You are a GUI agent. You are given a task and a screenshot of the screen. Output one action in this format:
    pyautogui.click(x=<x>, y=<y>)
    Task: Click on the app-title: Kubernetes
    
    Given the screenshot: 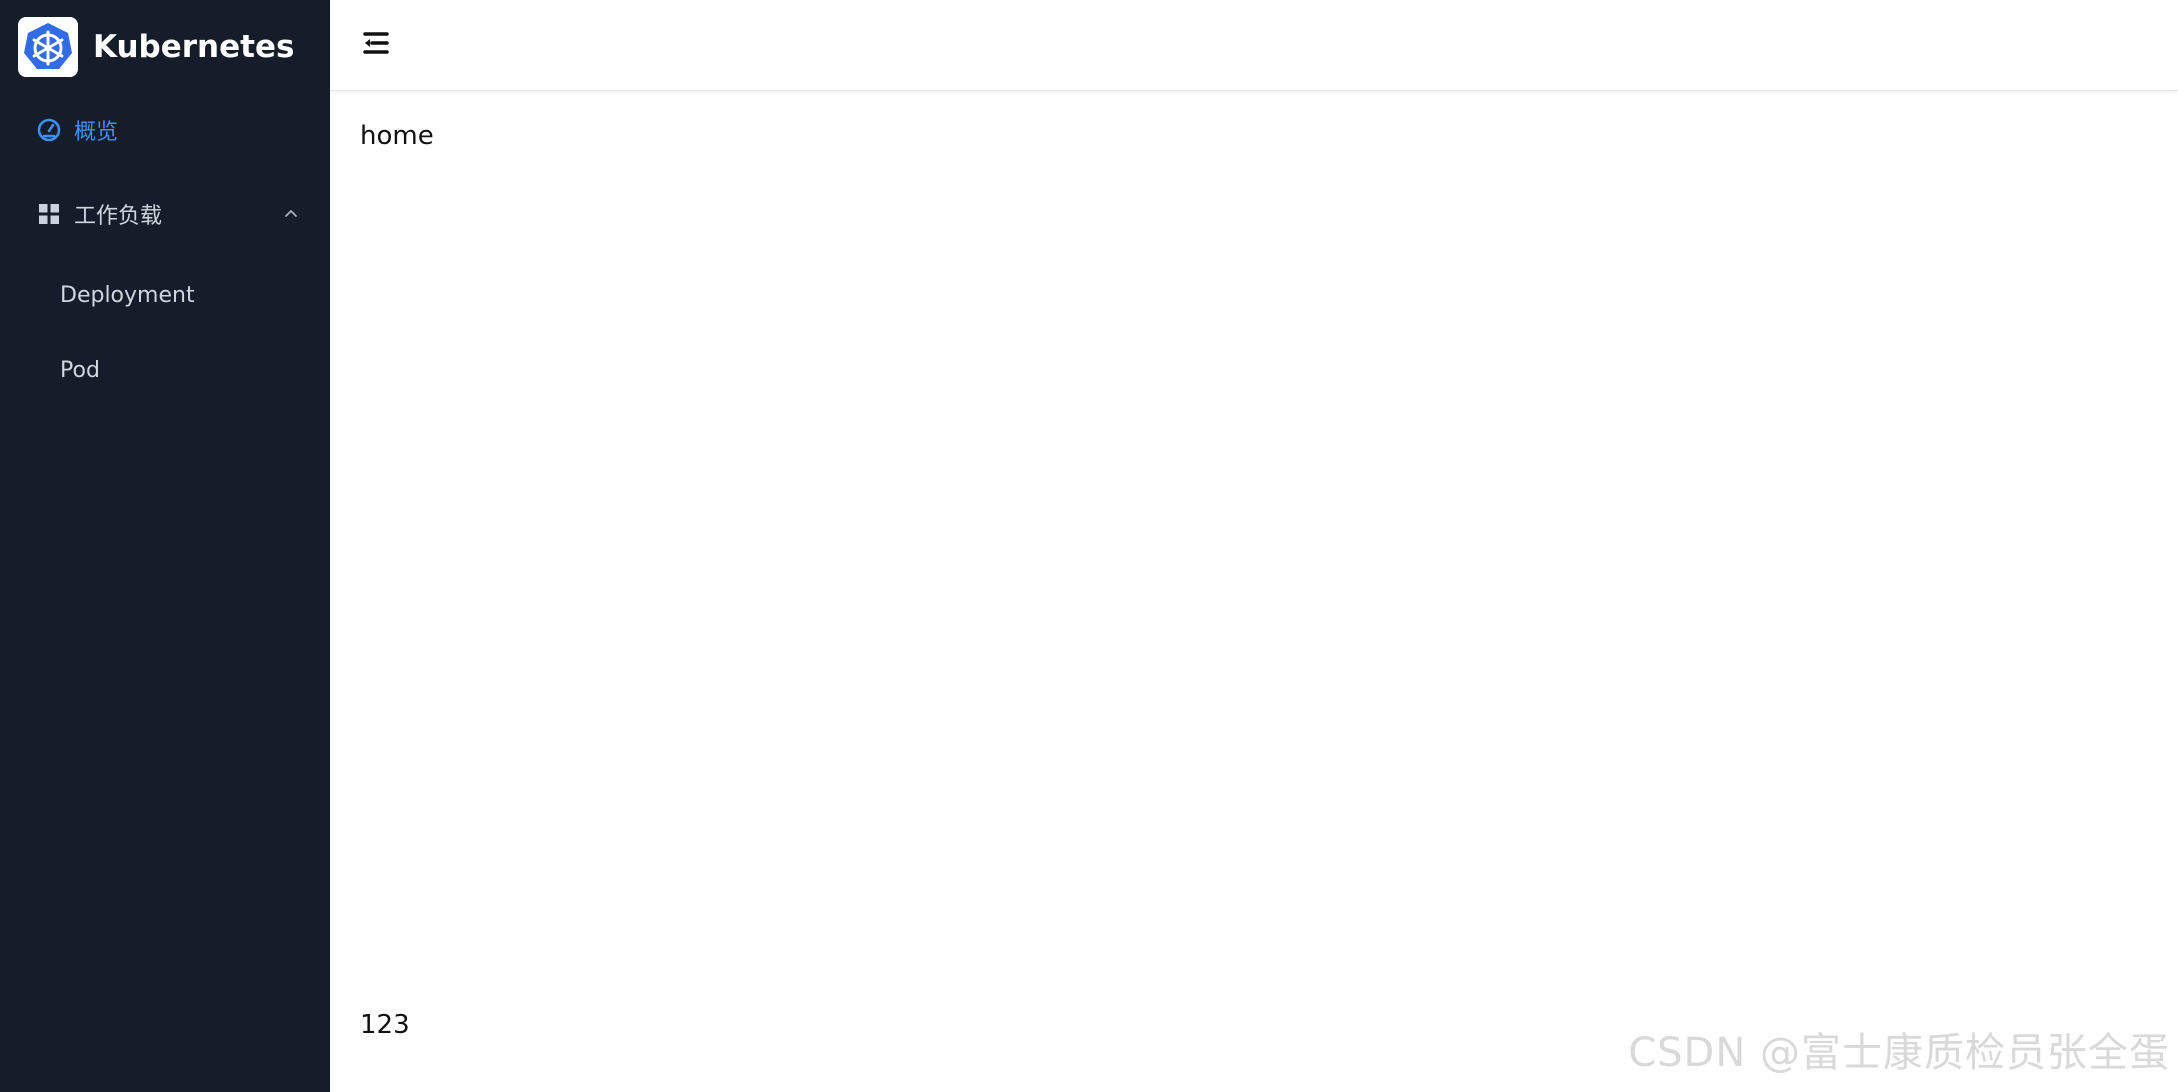 What is the action you would take?
    pyautogui.click(x=194, y=47)
    